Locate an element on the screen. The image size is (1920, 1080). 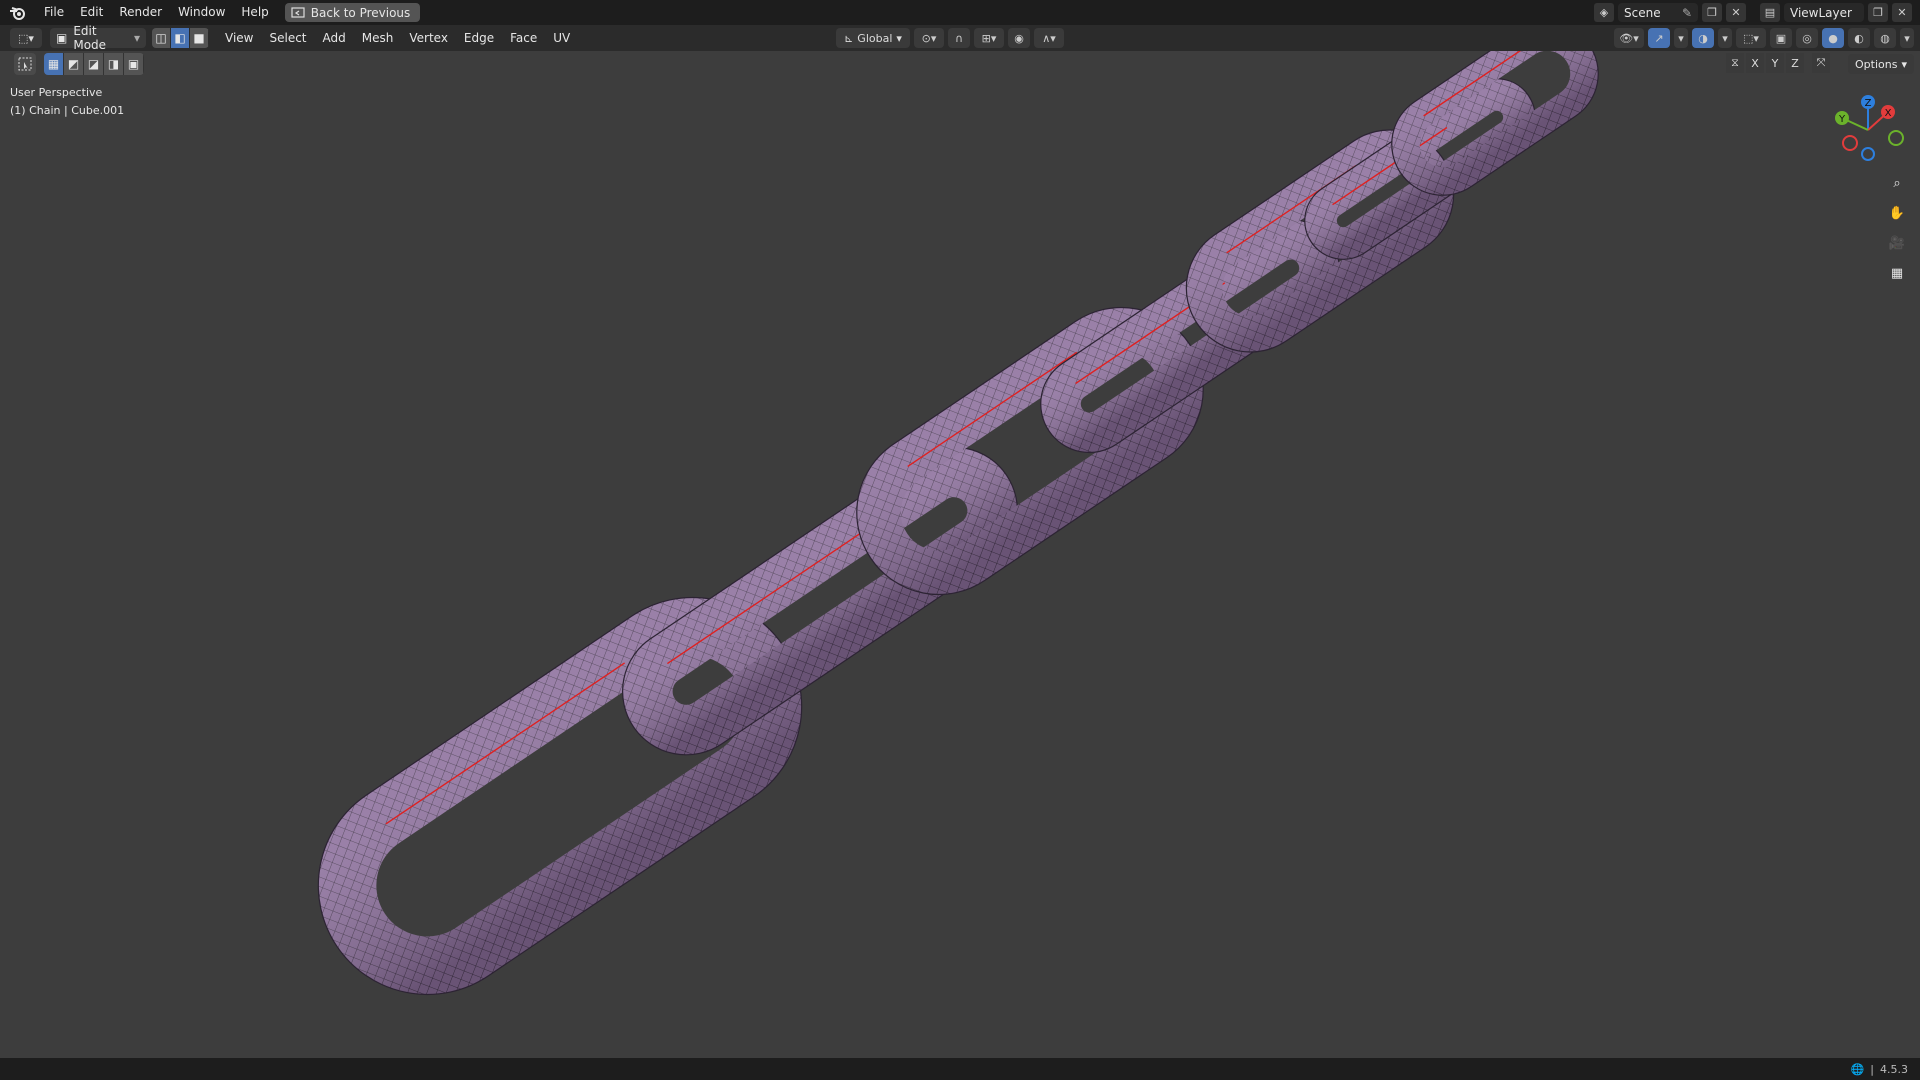
gizmo-neg-z-axis is located at coordinates (1868, 154).